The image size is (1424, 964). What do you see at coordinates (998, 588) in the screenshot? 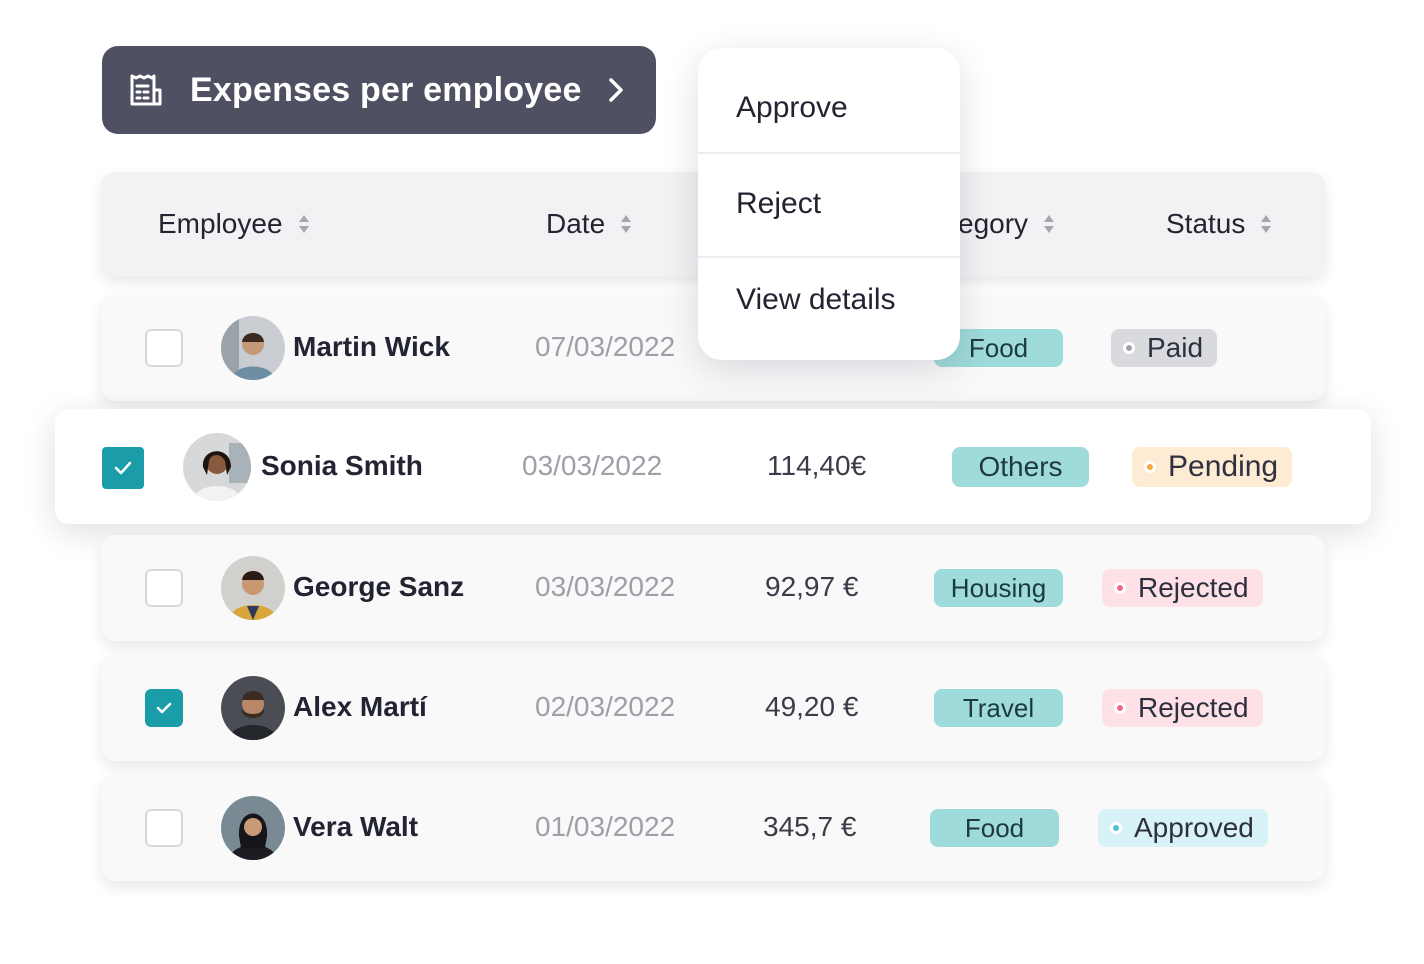
I see `category-badge: Housing` at bounding box center [998, 588].